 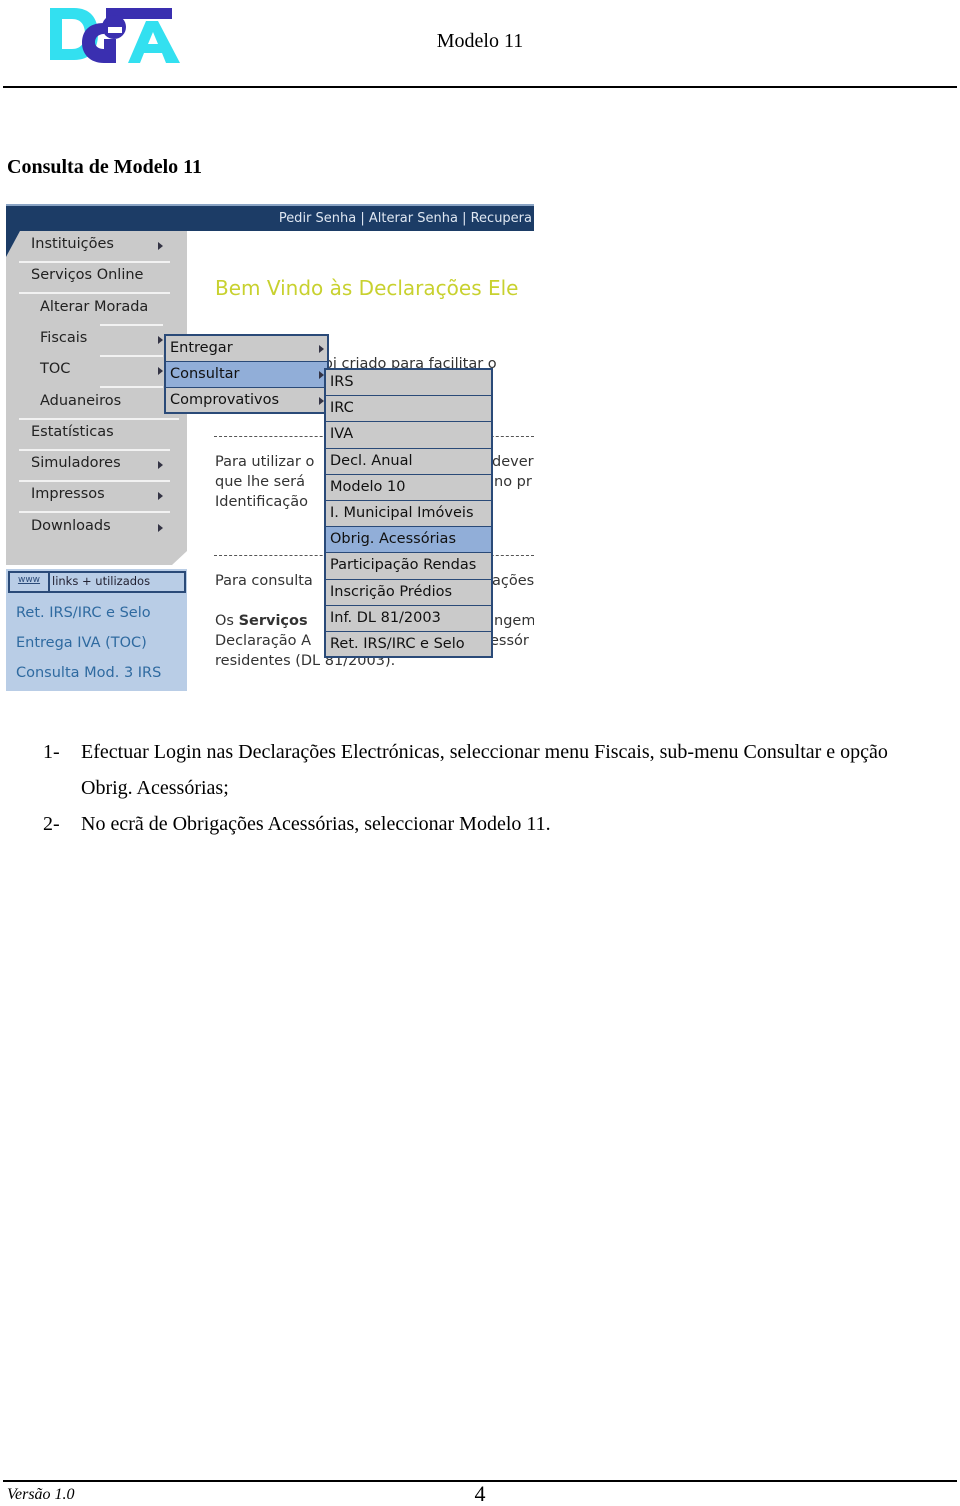 I want to click on link-consulta-mod3: Consulta Mod. 3 IRS, so click(x=88, y=673).